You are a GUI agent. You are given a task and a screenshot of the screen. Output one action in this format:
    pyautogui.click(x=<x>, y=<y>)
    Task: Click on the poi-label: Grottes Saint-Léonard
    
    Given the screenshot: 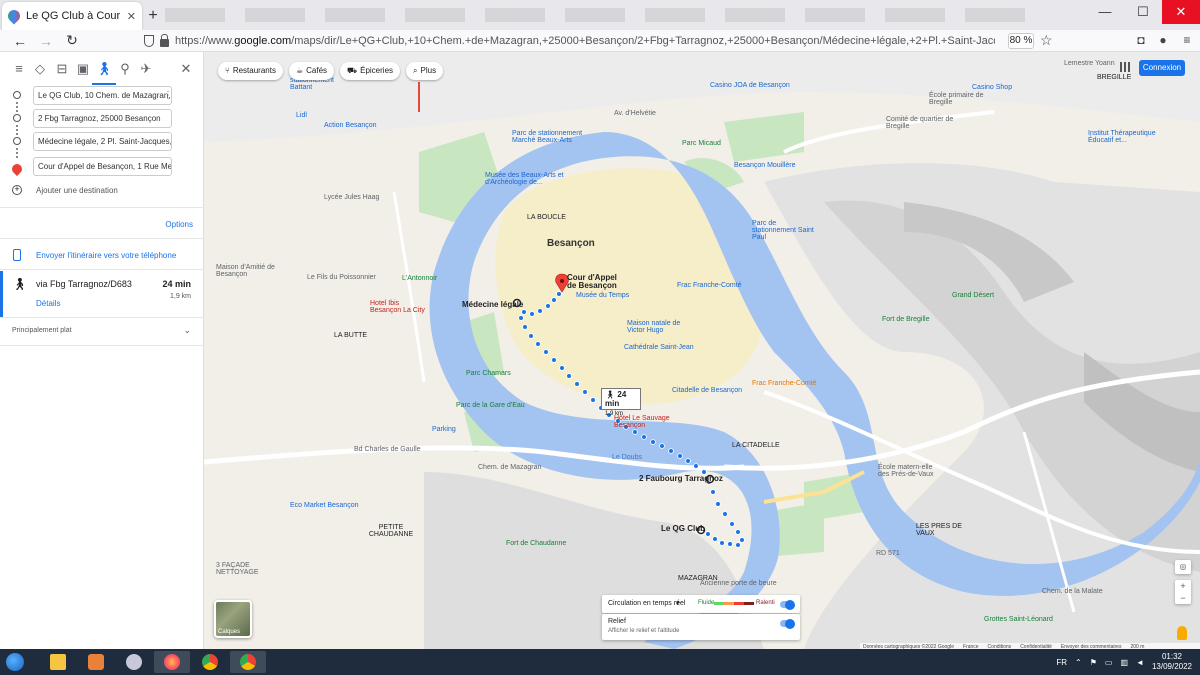 What is the action you would take?
    pyautogui.click(x=1018, y=619)
    